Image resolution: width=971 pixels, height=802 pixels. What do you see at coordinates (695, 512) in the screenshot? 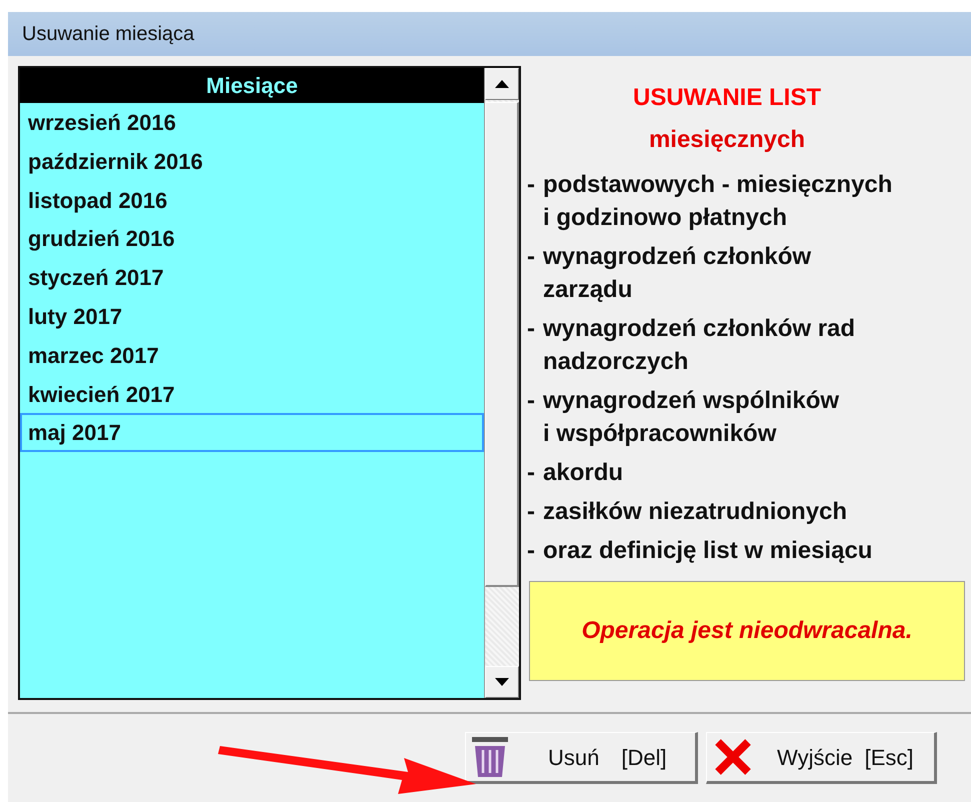
I see `list-type-text: zasiłków niezatrudnionych` at bounding box center [695, 512].